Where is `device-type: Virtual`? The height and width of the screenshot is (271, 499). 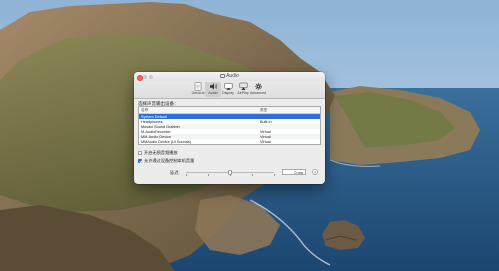
device-type: Virtual is located at coordinates (265, 141).